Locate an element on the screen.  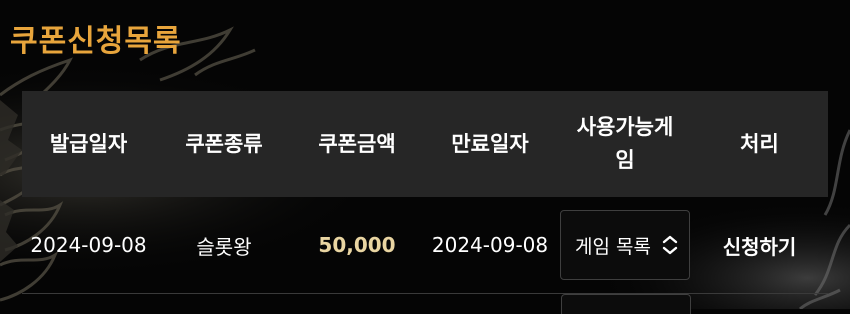
next-table-row-partial is located at coordinates (425, 304).